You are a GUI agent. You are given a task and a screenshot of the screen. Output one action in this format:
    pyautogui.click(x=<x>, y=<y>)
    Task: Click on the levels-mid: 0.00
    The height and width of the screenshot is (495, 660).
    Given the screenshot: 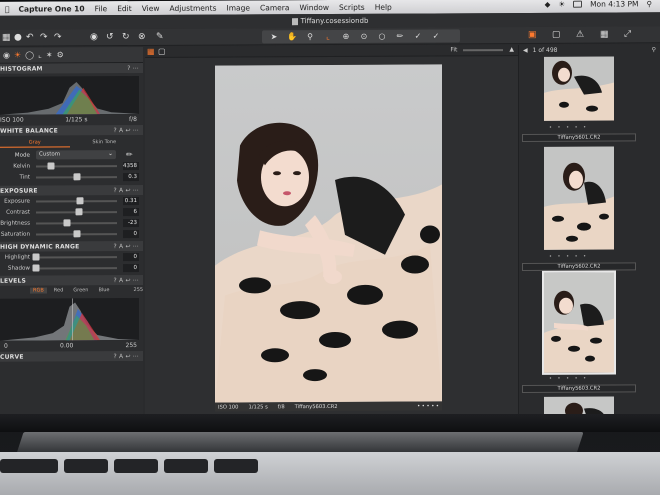 What is the action you would take?
    pyautogui.click(x=66, y=345)
    